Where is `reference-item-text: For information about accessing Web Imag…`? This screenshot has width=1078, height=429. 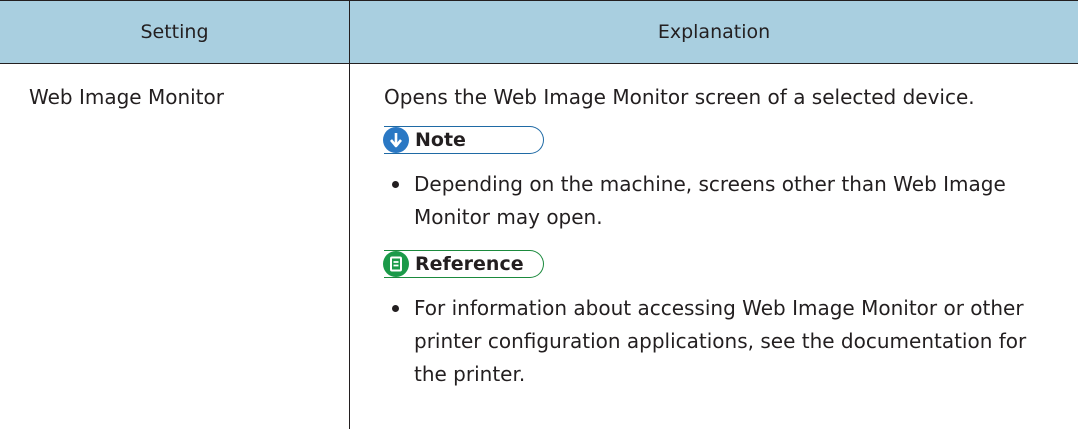 reference-item-text: For information about accessing Web Imag… is located at coordinates (720, 341).